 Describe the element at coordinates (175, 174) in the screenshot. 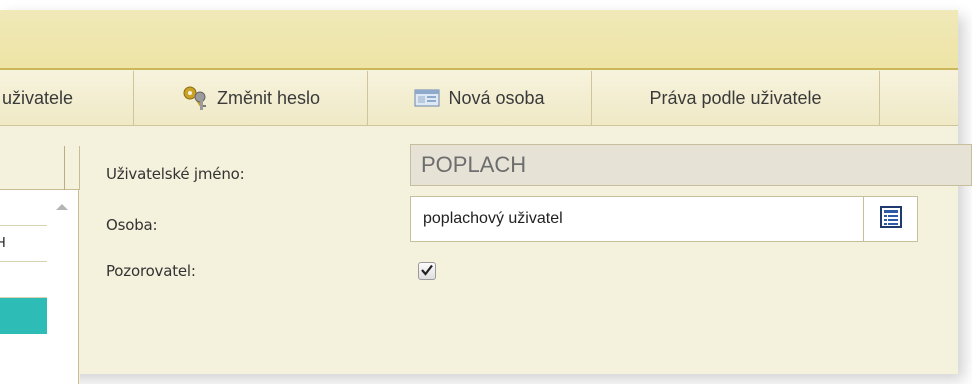

I see `username-label: Uživatelské jméno:` at that location.